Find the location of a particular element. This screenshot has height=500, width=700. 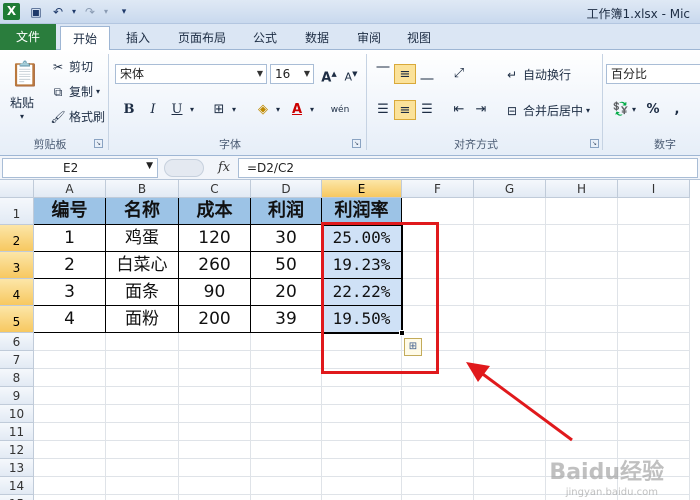

row-header-11: 11 is located at coordinates (17, 432).